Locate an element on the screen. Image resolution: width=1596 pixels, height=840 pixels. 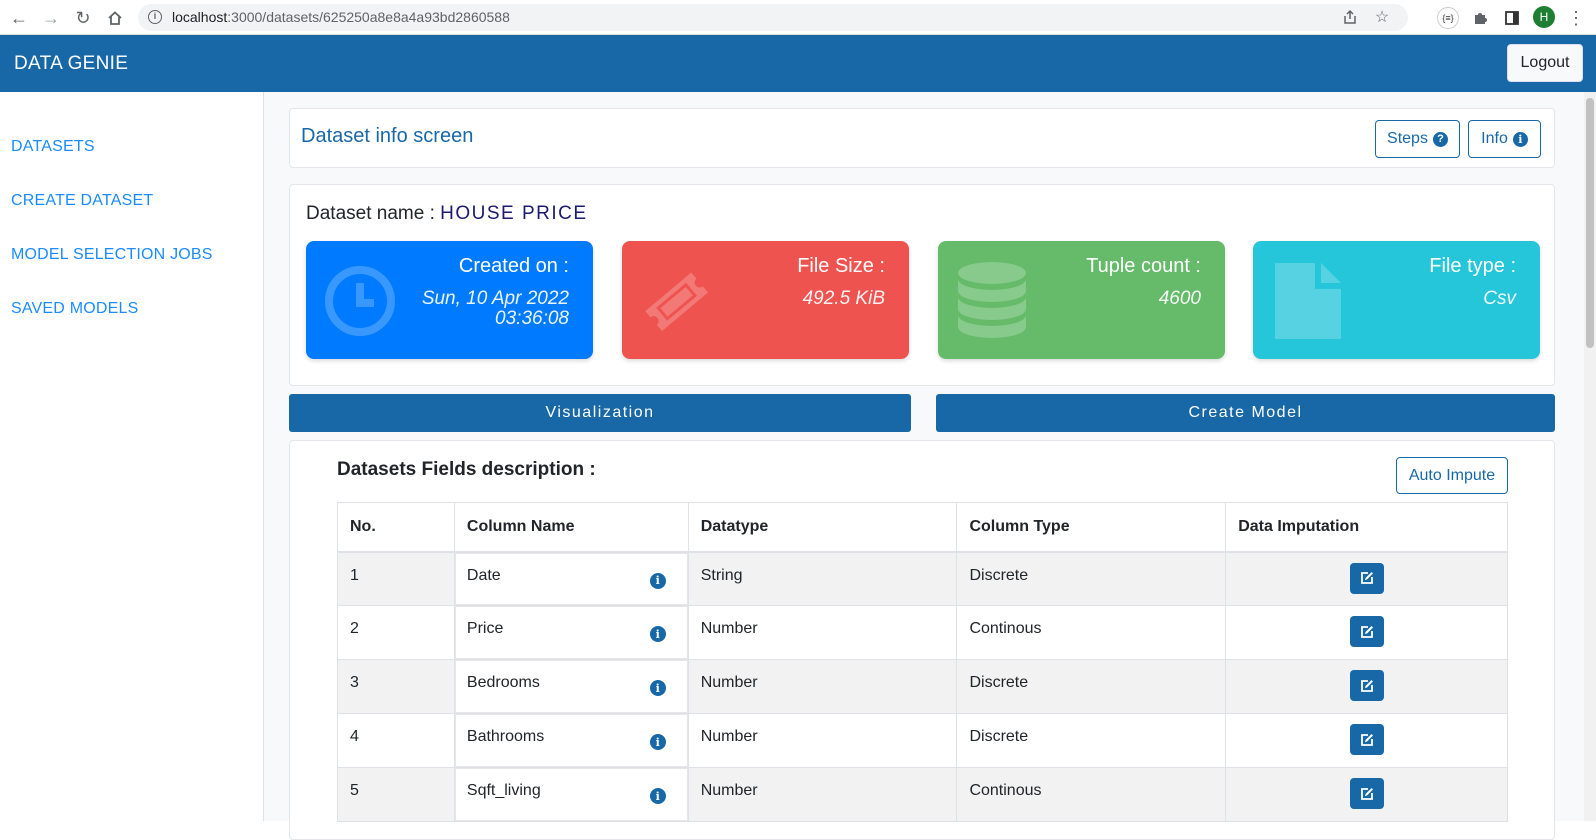
dataset-name-value: HOUSE PRICE is located at coordinates (514, 213).